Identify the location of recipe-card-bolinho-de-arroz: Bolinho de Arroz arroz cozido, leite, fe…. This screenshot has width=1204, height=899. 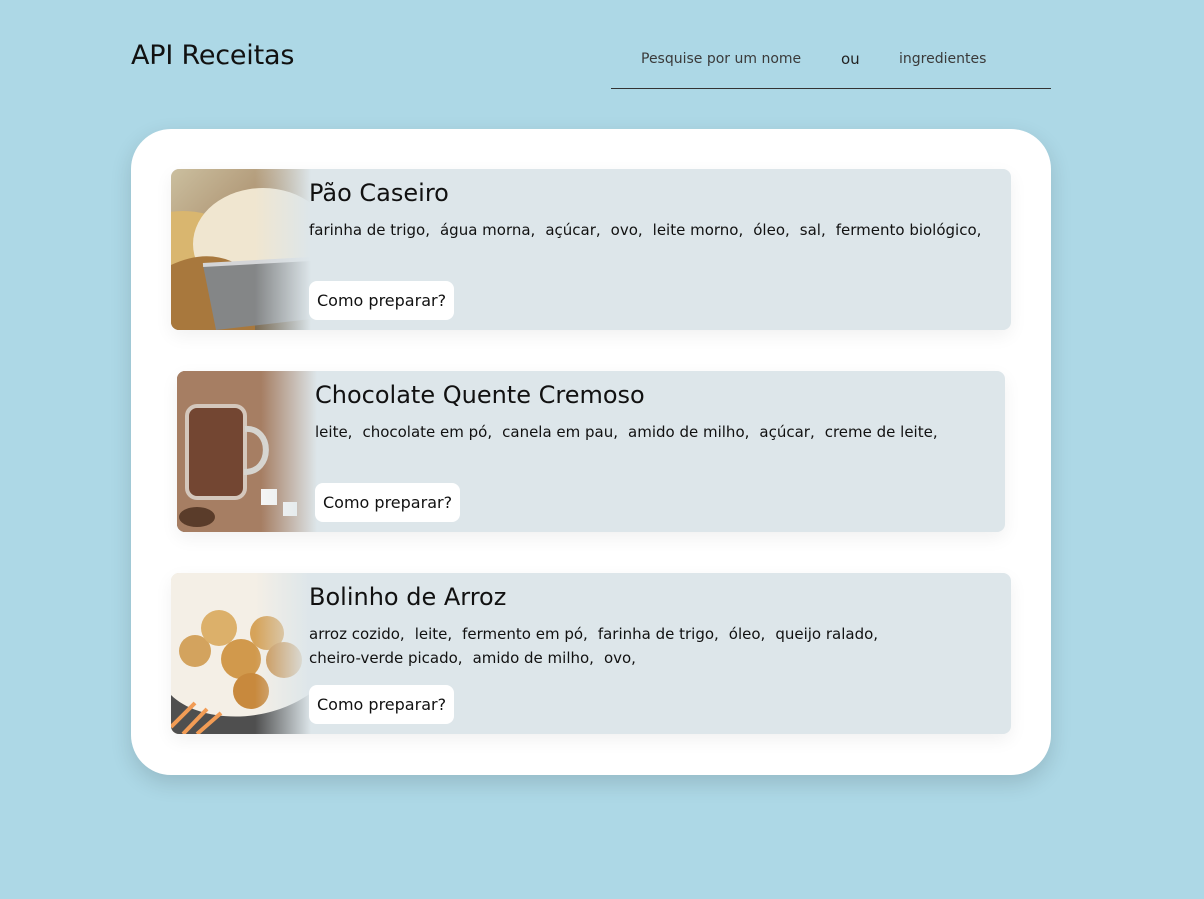
(591, 653).